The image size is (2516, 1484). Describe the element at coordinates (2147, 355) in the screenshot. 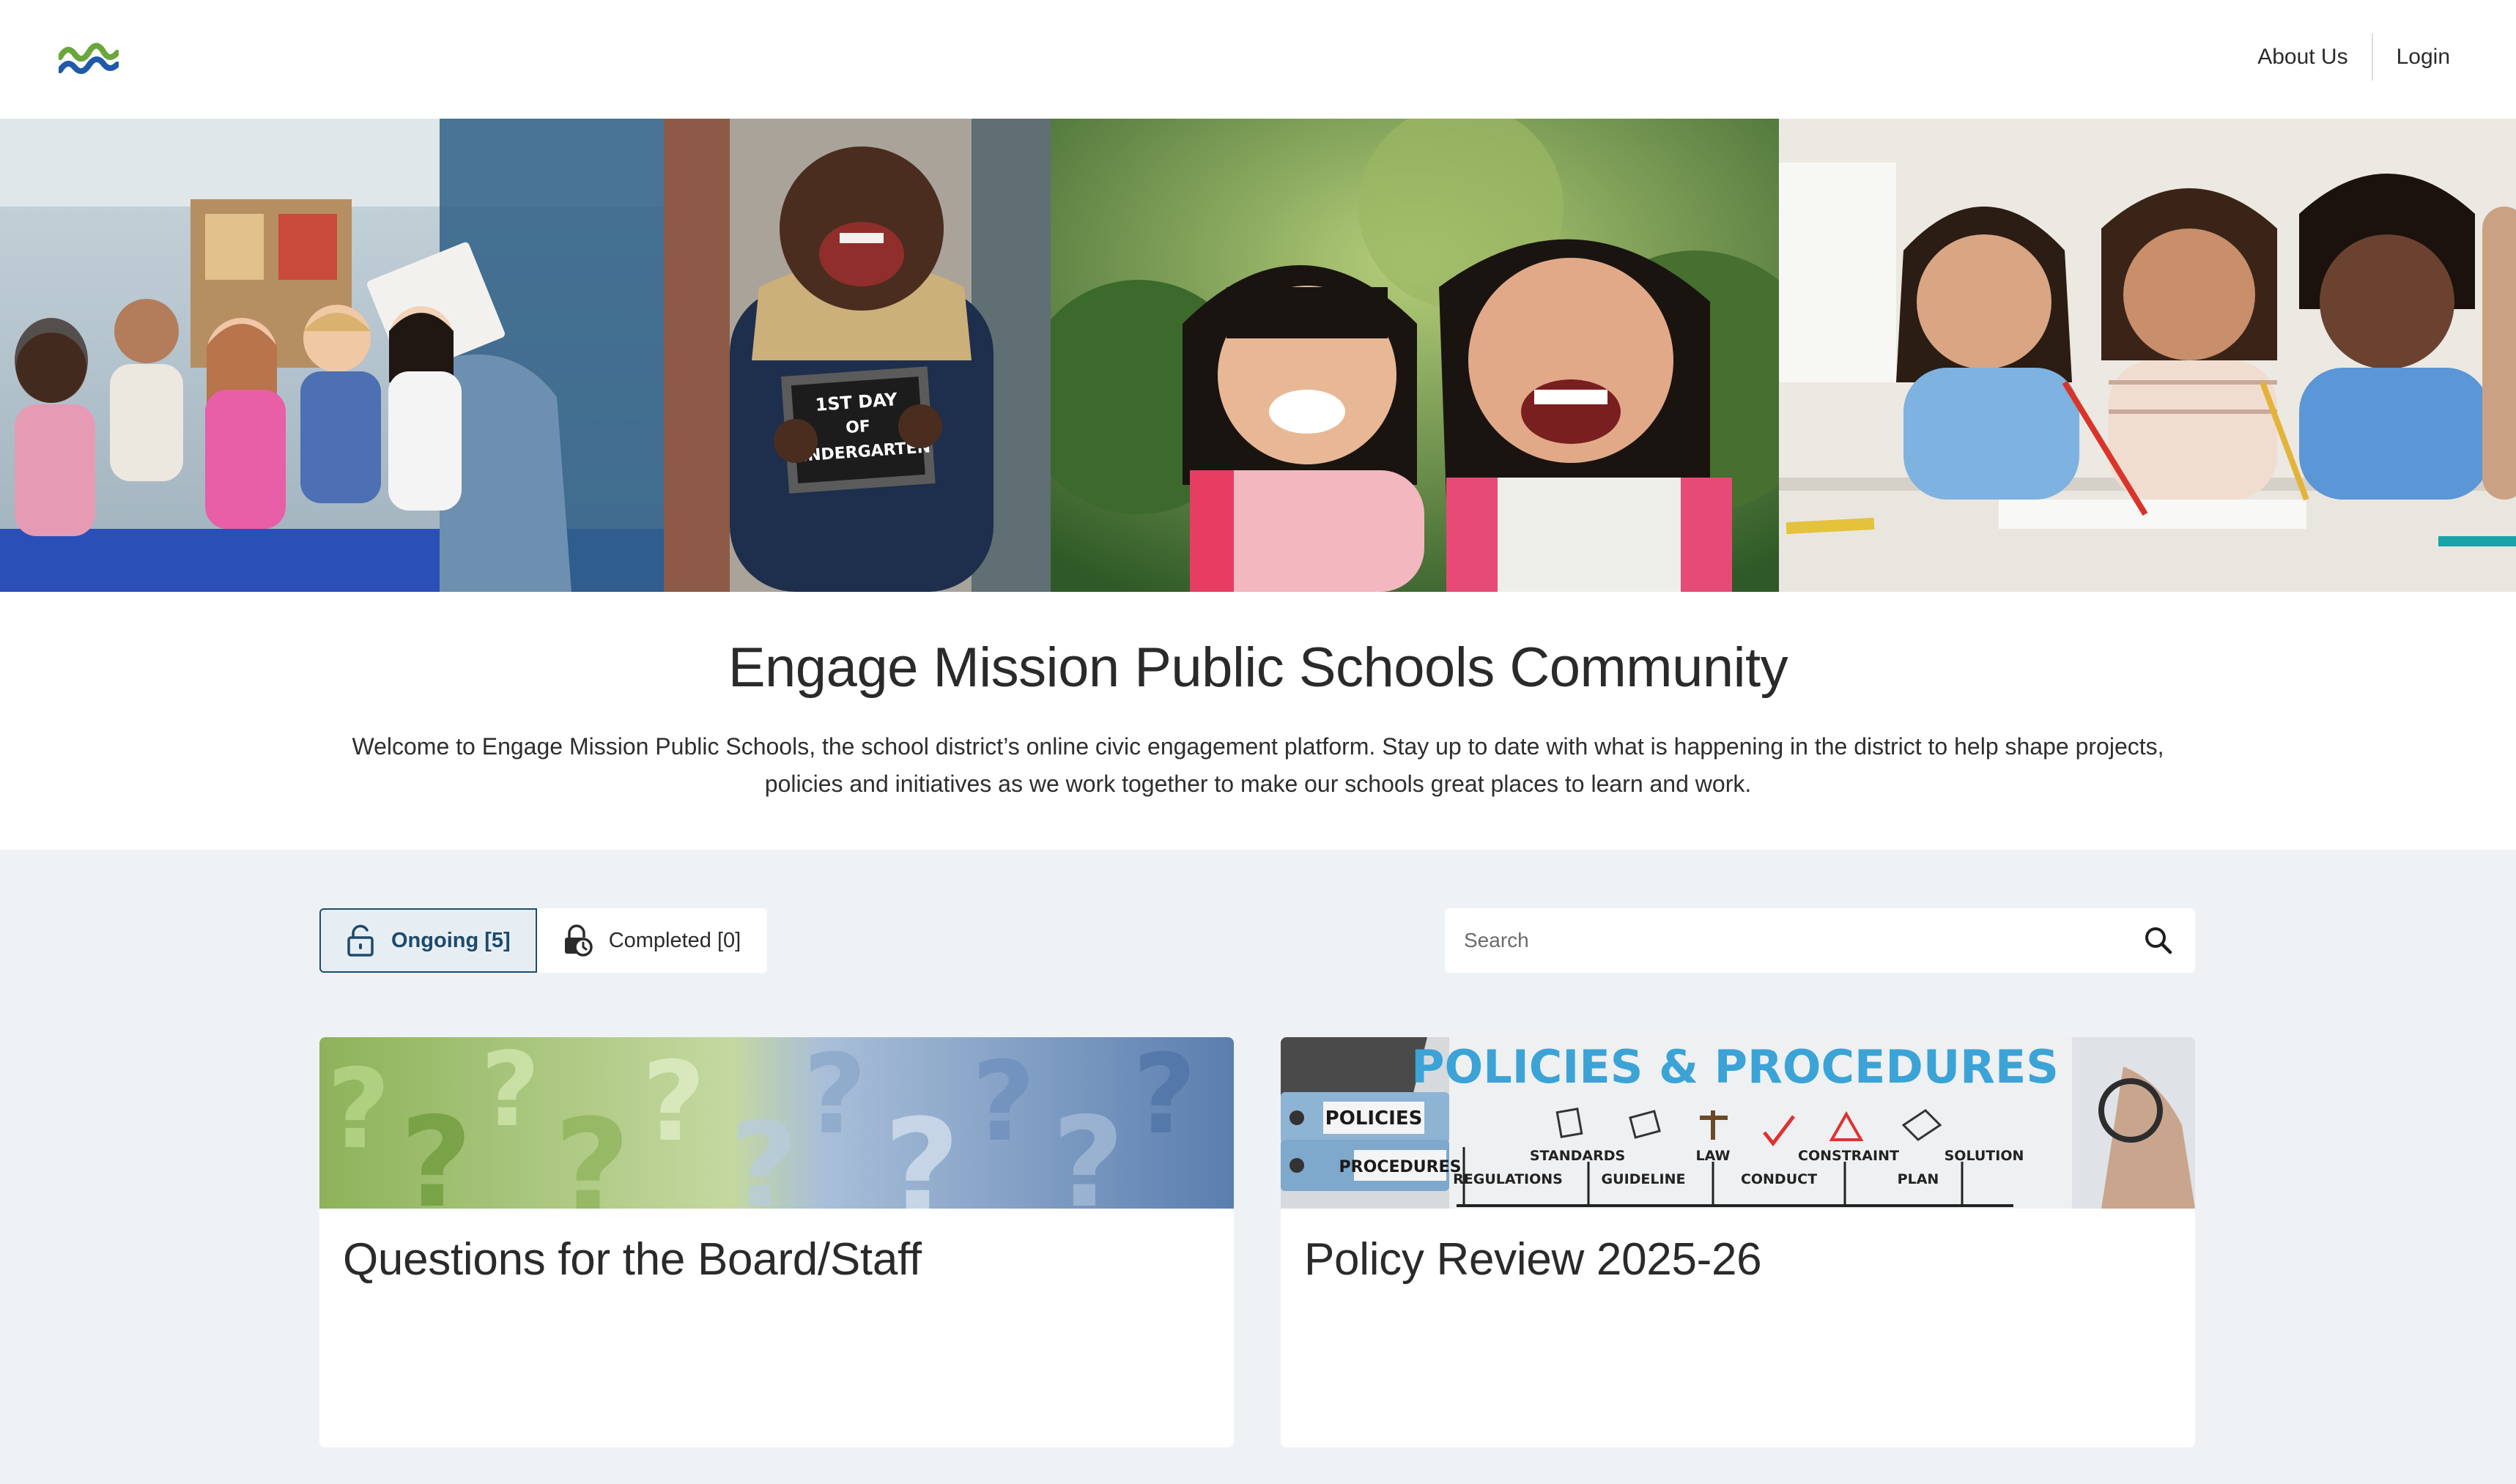

I see `hero-photo-drawing-kids` at that location.